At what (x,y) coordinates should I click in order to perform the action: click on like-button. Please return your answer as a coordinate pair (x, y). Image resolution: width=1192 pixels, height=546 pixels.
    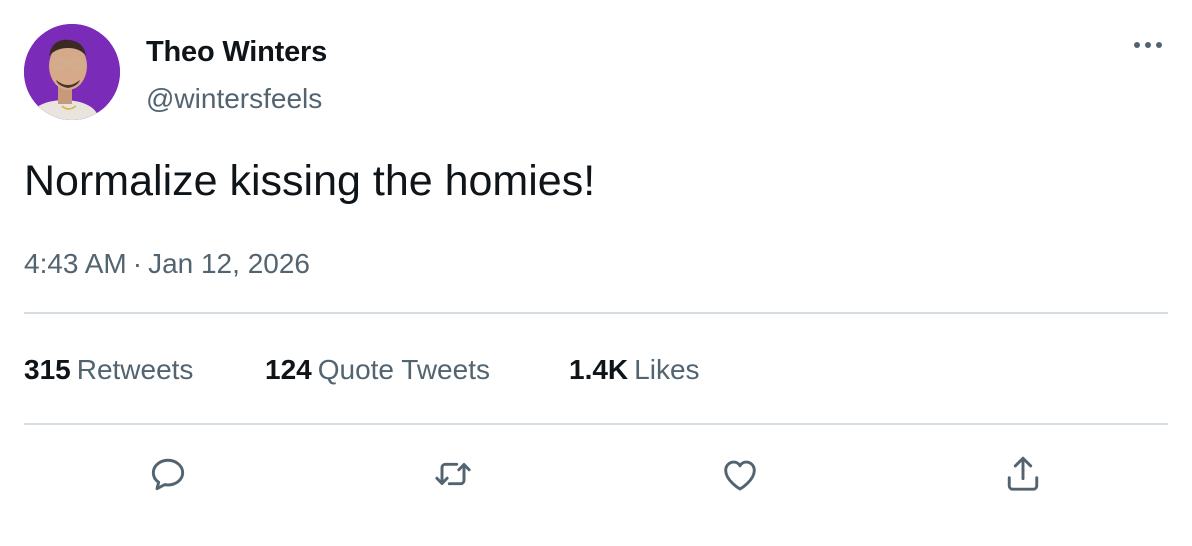
    Looking at the image, I should click on (740, 474).